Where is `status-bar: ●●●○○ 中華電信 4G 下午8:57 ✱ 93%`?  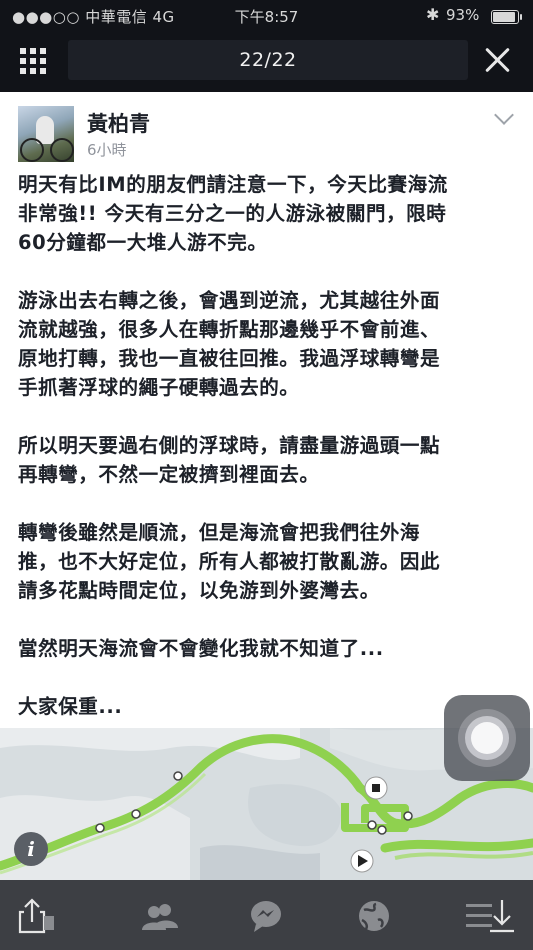
status-bar: ●●●○○ 中華電信 4G 下午8:57 ✱ 93% is located at coordinates (266, 15).